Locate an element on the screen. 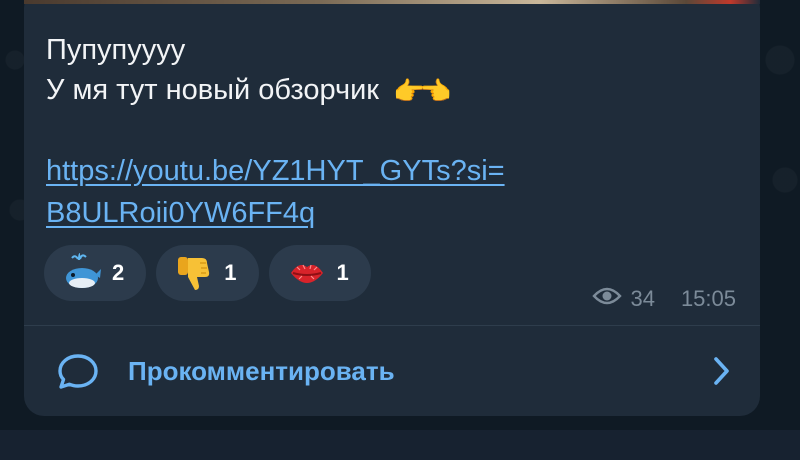  message-time: 15:05 is located at coordinates (708, 298).